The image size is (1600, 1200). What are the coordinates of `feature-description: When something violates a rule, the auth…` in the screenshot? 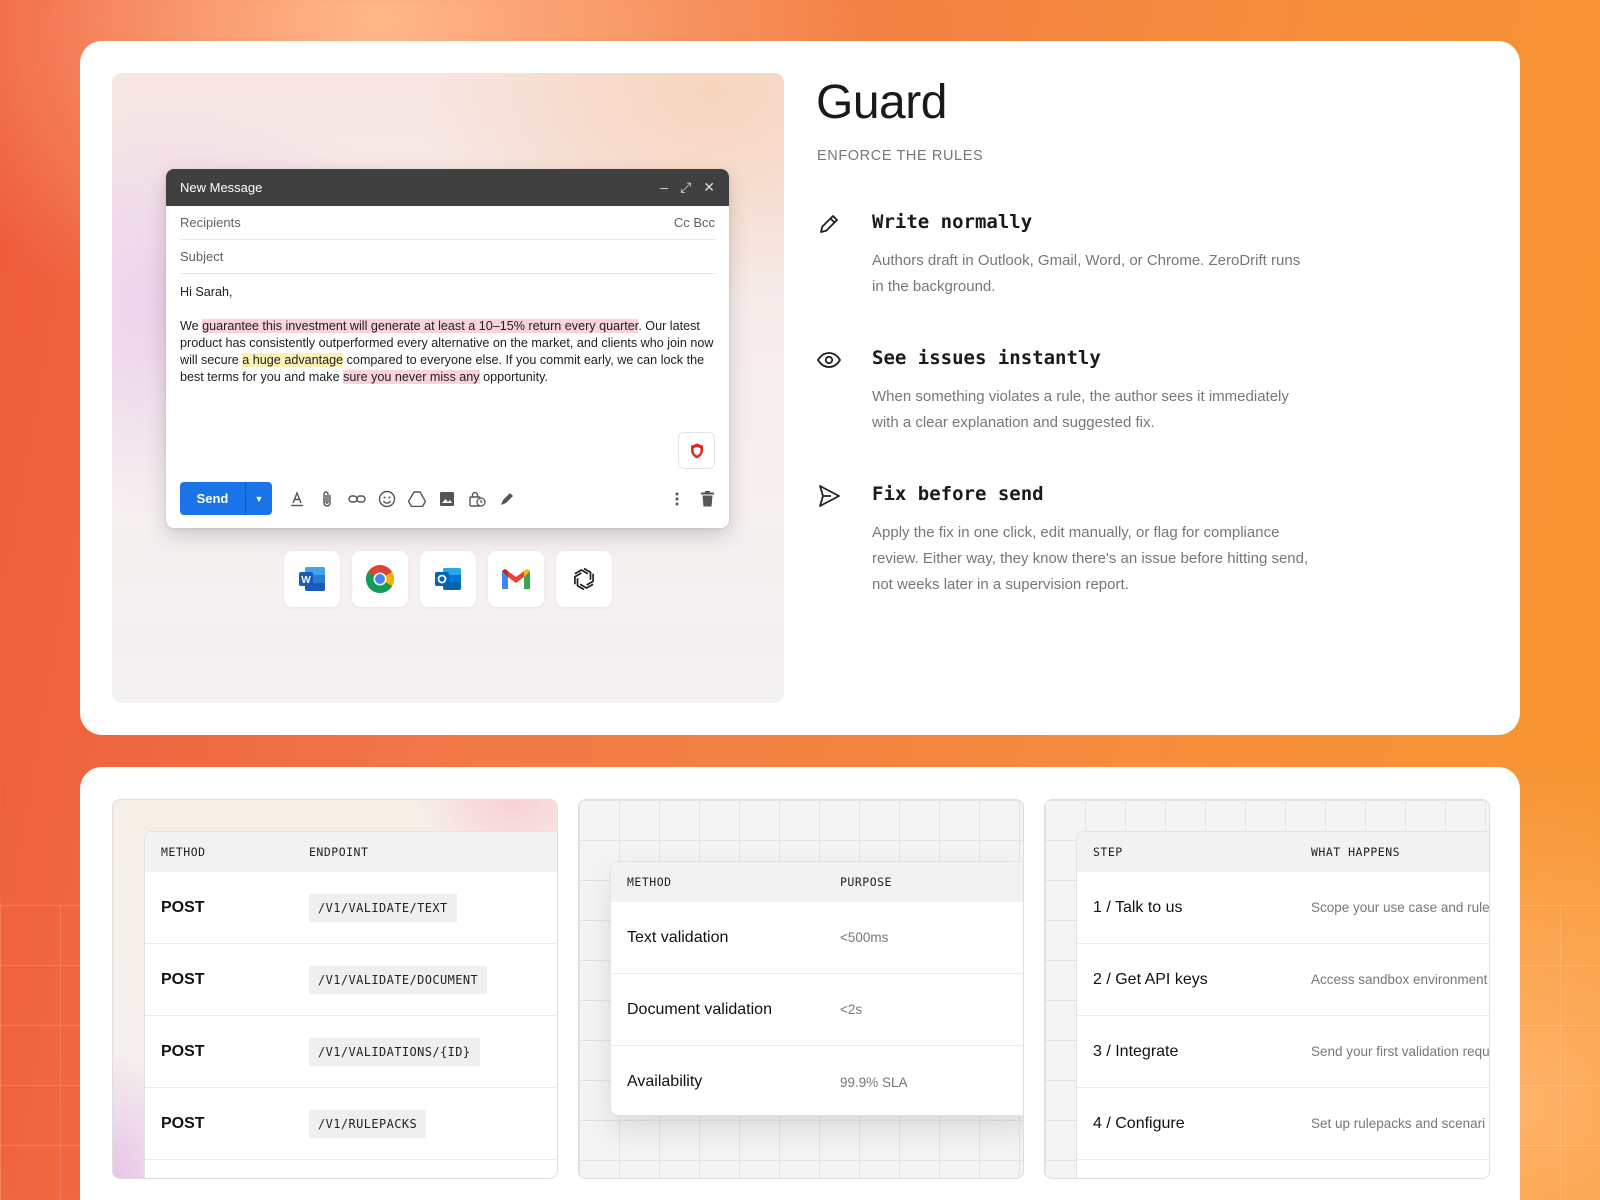 It's located at (1080, 409).